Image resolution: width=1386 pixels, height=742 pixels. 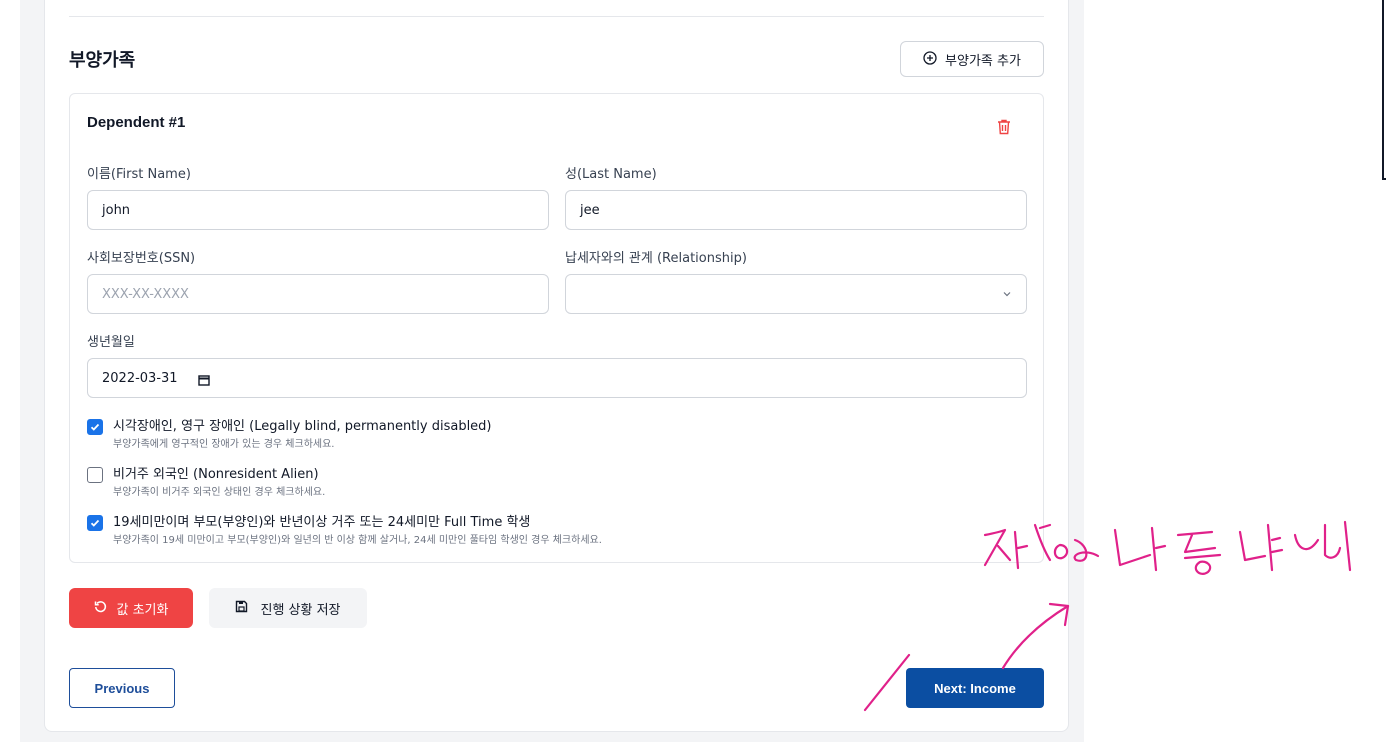 What do you see at coordinates (656, 258) in the screenshot?
I see `relationship-label: 납세자와의 관계 (Relationship)` at bounding box center [656, 258].